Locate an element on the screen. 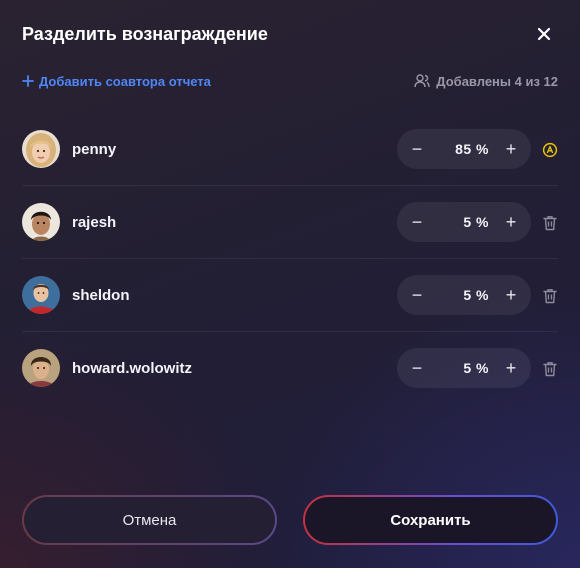 This screenshot has width=580, height=568. users-icon is located at coordinates (422, 81).